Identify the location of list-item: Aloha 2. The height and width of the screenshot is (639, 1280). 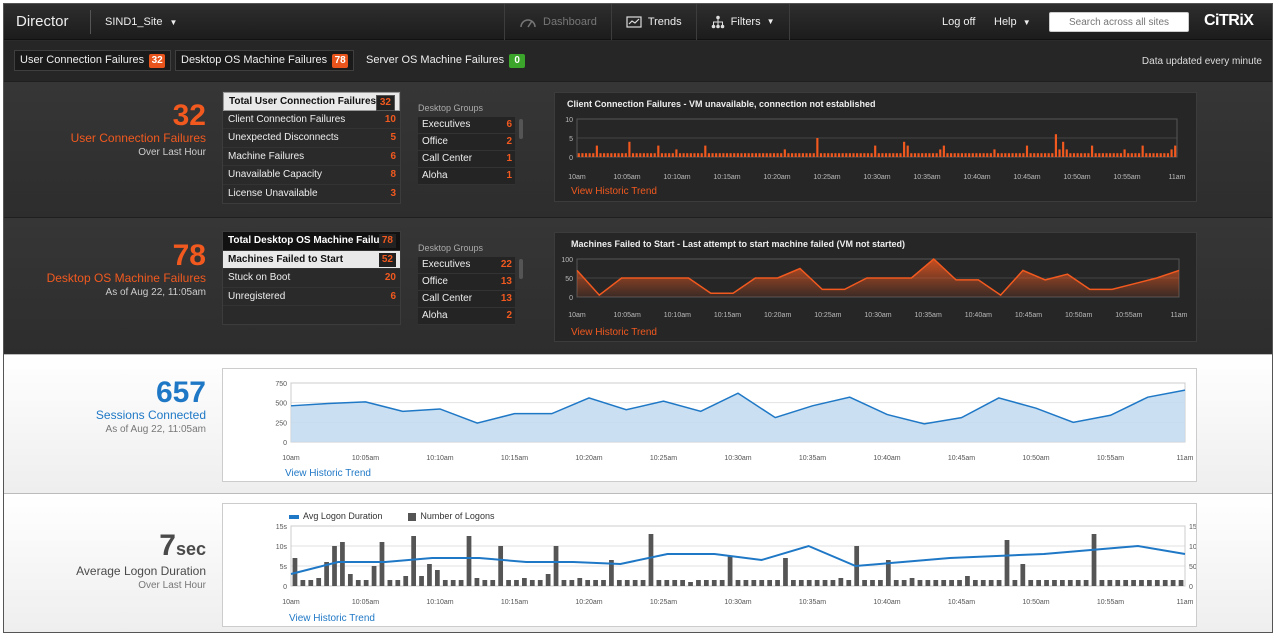
(466, 316).